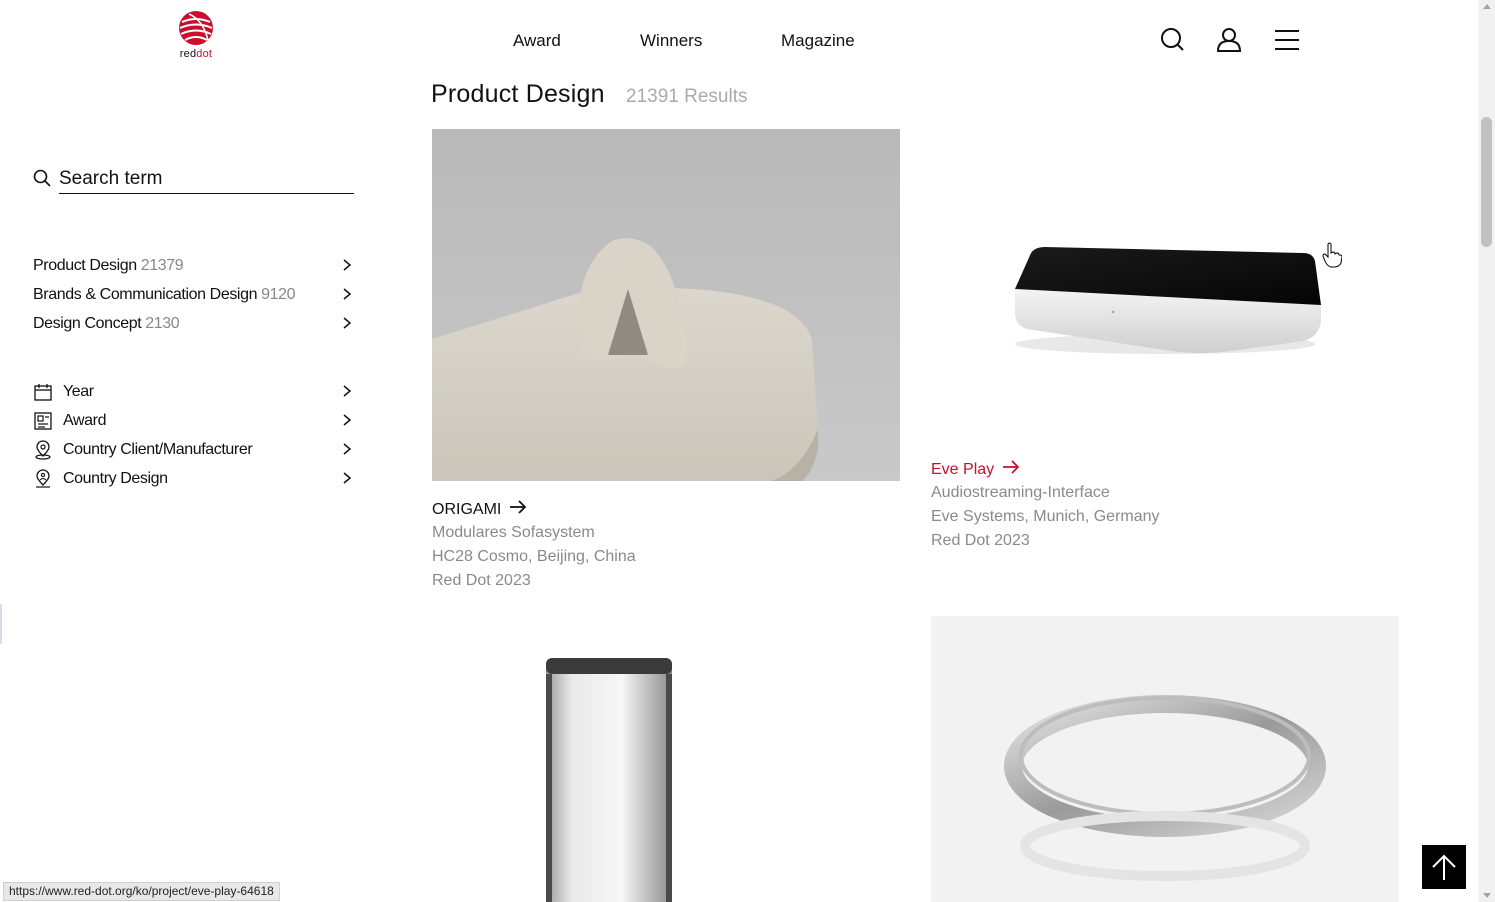 The image size is (1495, 902). I want to click on product-company: HC28 Cosmo, Beijing, China, so click(534, 556).